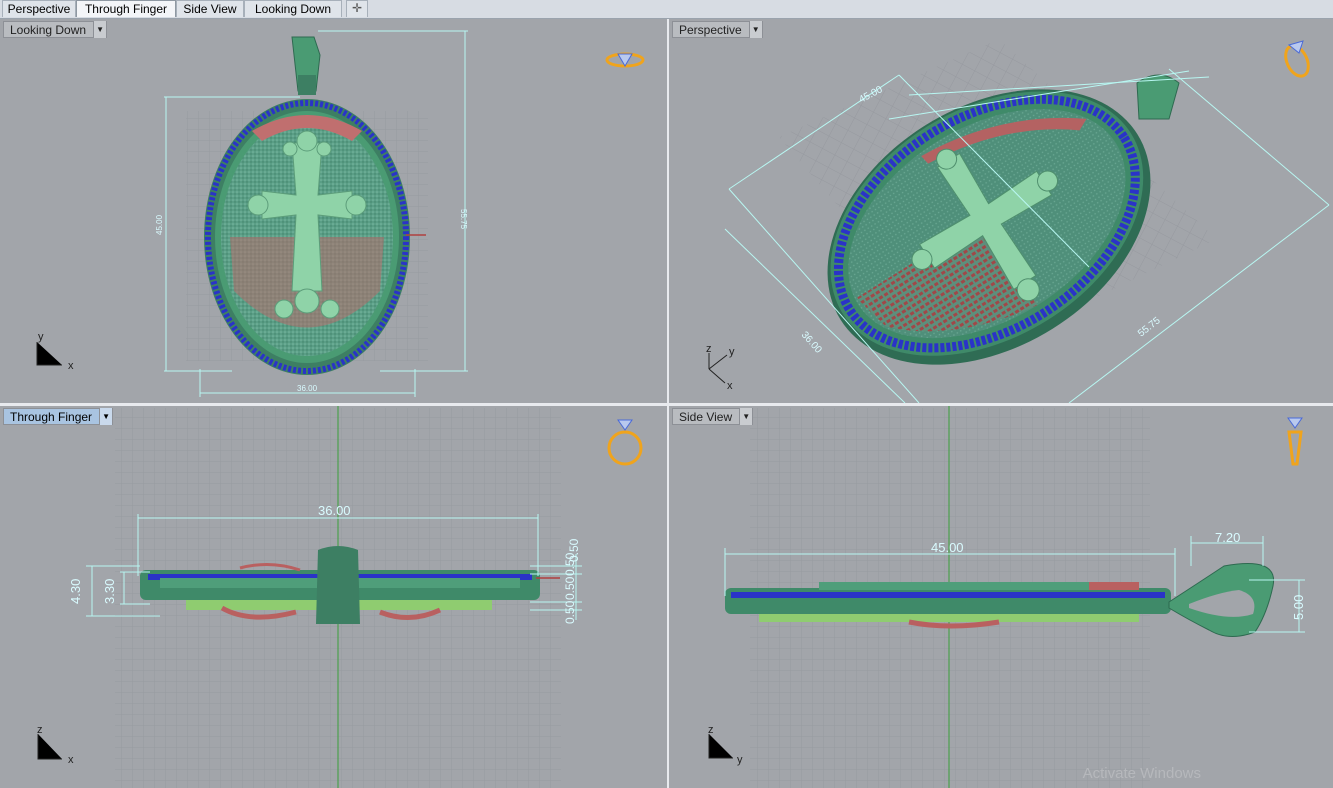 The image size is (1333, 788). What do you see at coordinates (710, 30) in the screenshot?
I see `viewport-label-text: Perspective` at bounding box center [710, 30].